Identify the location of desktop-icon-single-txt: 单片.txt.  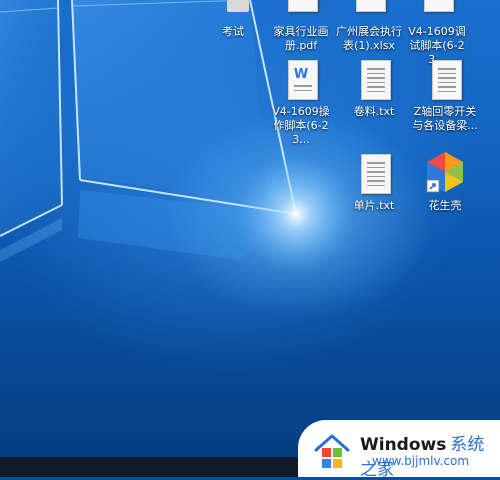
(374, 182).